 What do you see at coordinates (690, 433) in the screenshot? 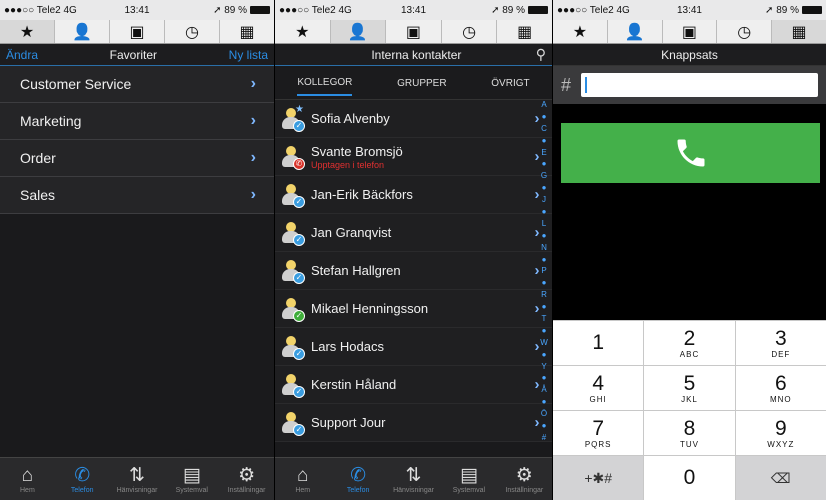
I see `key-8: 8 TUV` at bounding box center [690, 433].